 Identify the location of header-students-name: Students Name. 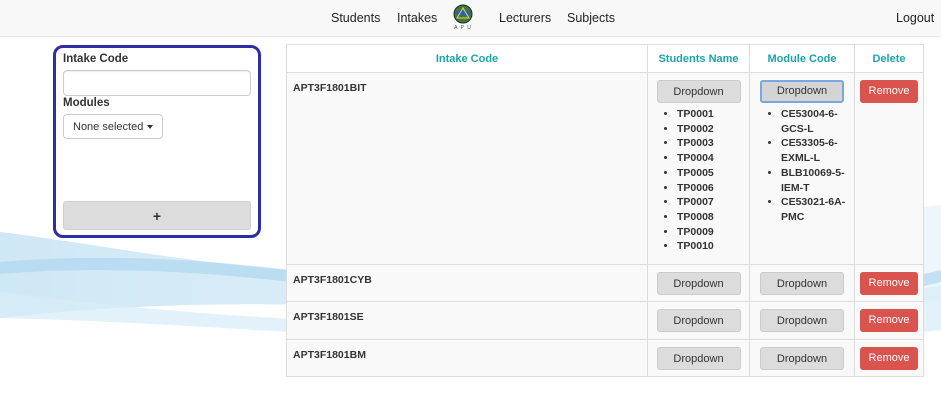
(698, 58).